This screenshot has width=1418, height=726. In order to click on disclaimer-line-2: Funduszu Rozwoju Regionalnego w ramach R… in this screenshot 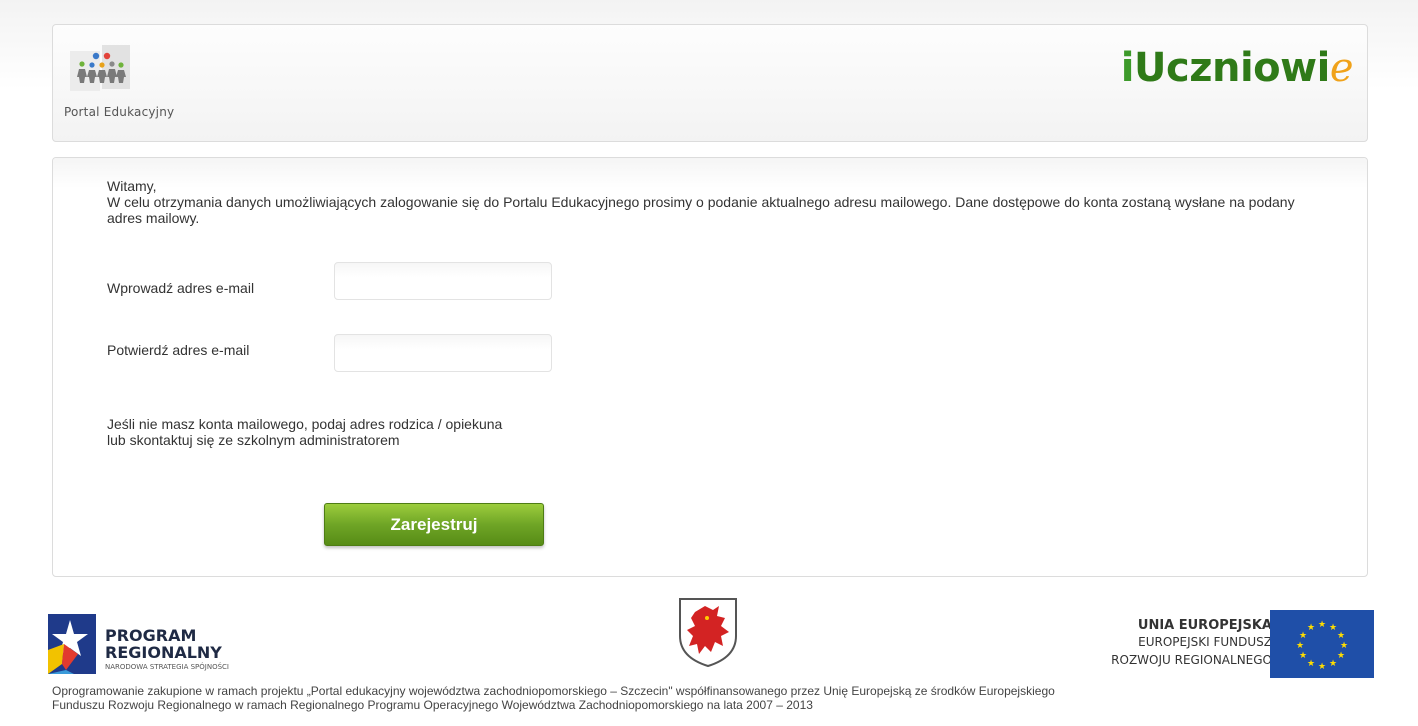, I will do `click(432, 705)`.